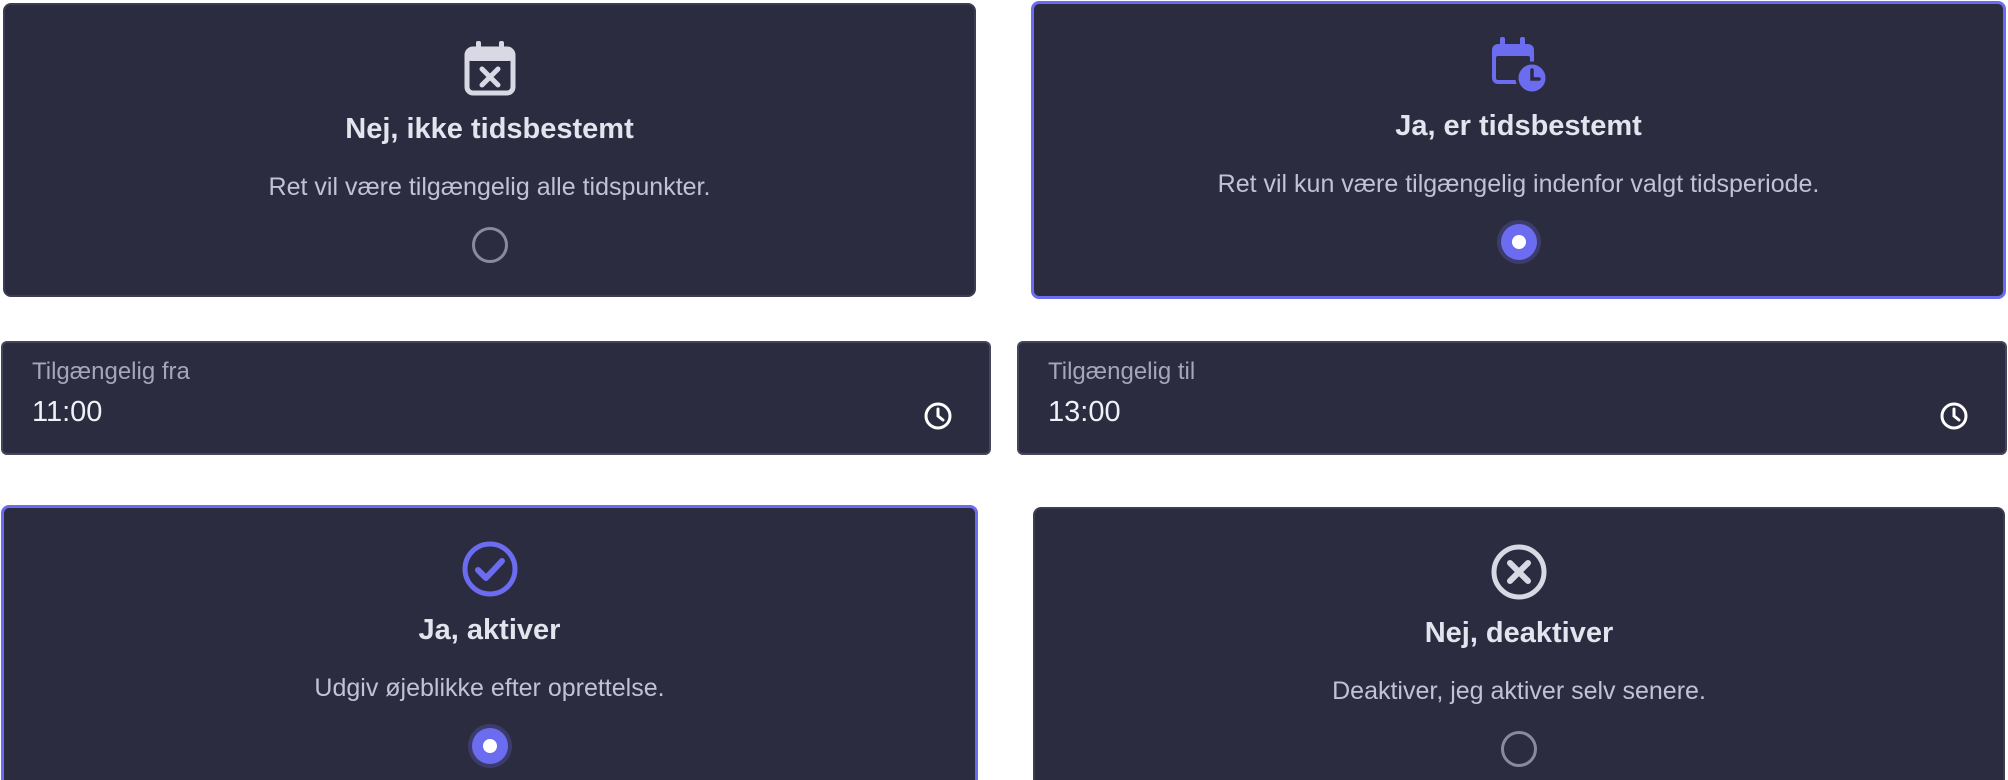  Describe the element at coordinates (489, 688) in the screenshot. I see `option-description: Udgiv øjeblikke efter oprettelse.` at that location.